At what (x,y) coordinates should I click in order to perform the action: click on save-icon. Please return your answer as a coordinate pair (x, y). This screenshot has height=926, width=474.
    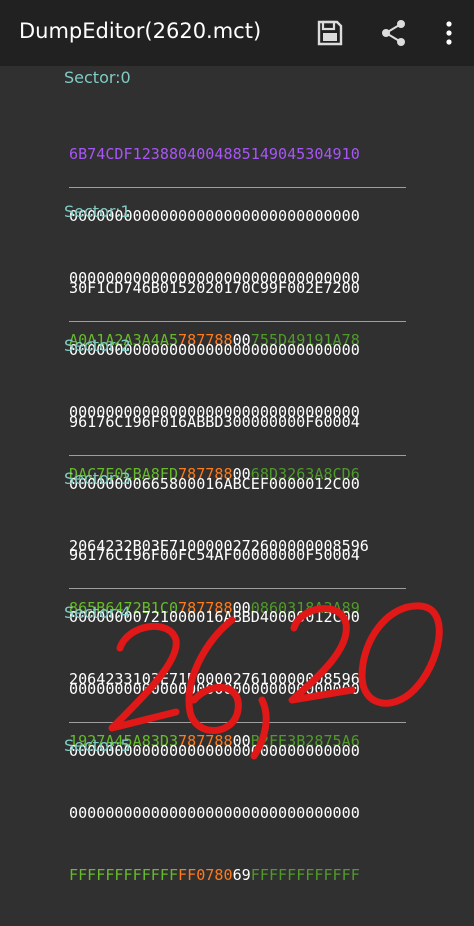
    Looking at the image, I should click on (330, 33).